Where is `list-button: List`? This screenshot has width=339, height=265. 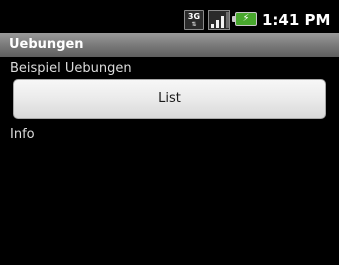 list-button: List is located at coordinates (169, 99).